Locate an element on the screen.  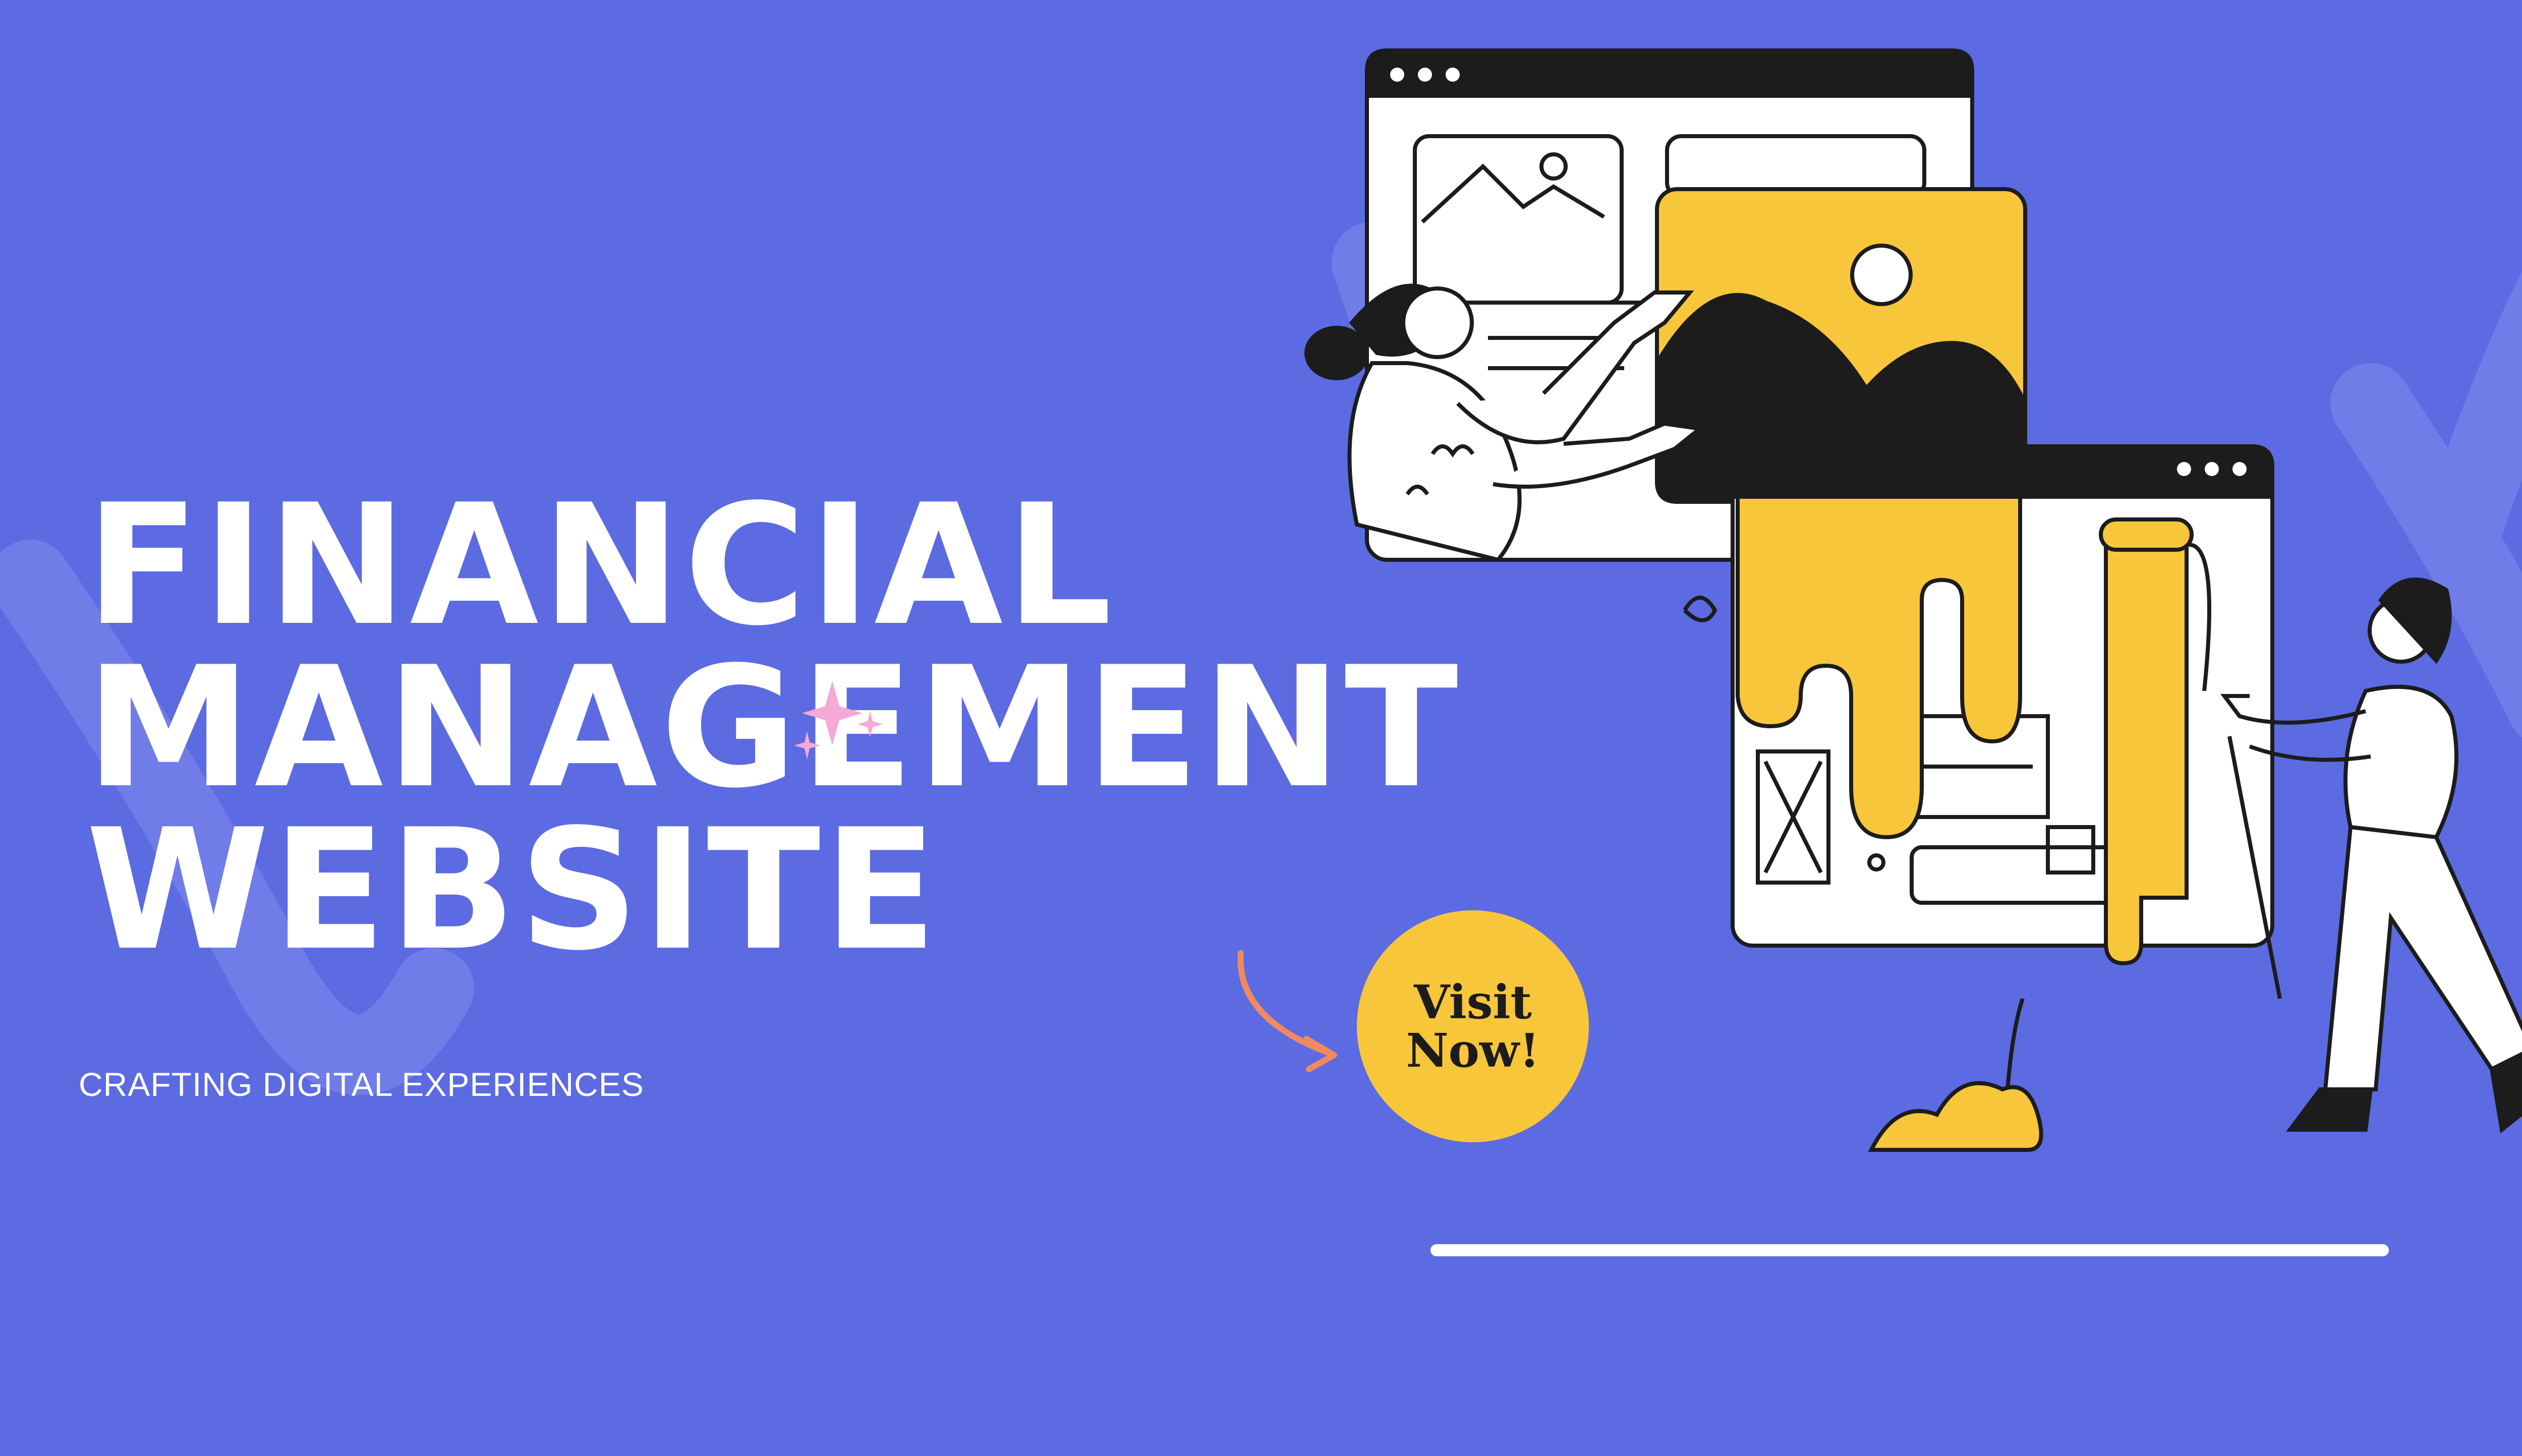
sparkle-icon is located at coordinates (838, 720).